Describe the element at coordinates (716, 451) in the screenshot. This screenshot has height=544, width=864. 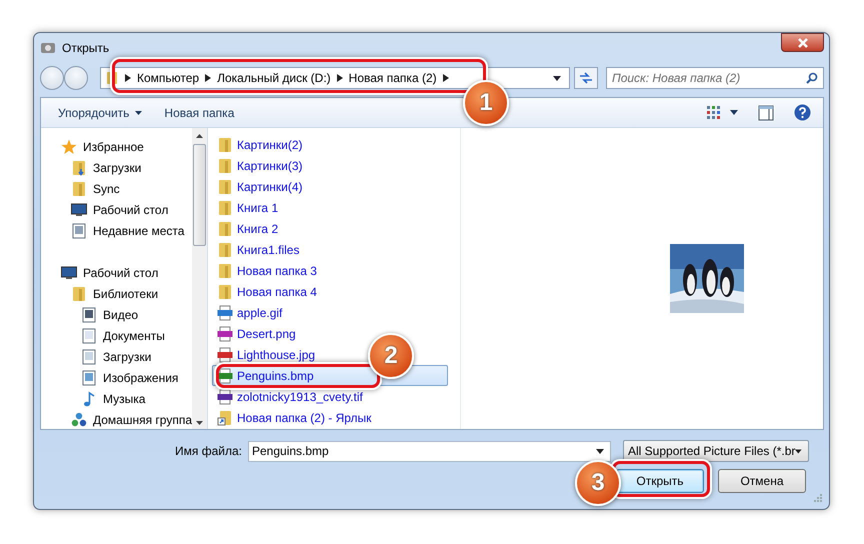
I see `file-type-dropdown: All Supported Picture Files (*.br` at that location.